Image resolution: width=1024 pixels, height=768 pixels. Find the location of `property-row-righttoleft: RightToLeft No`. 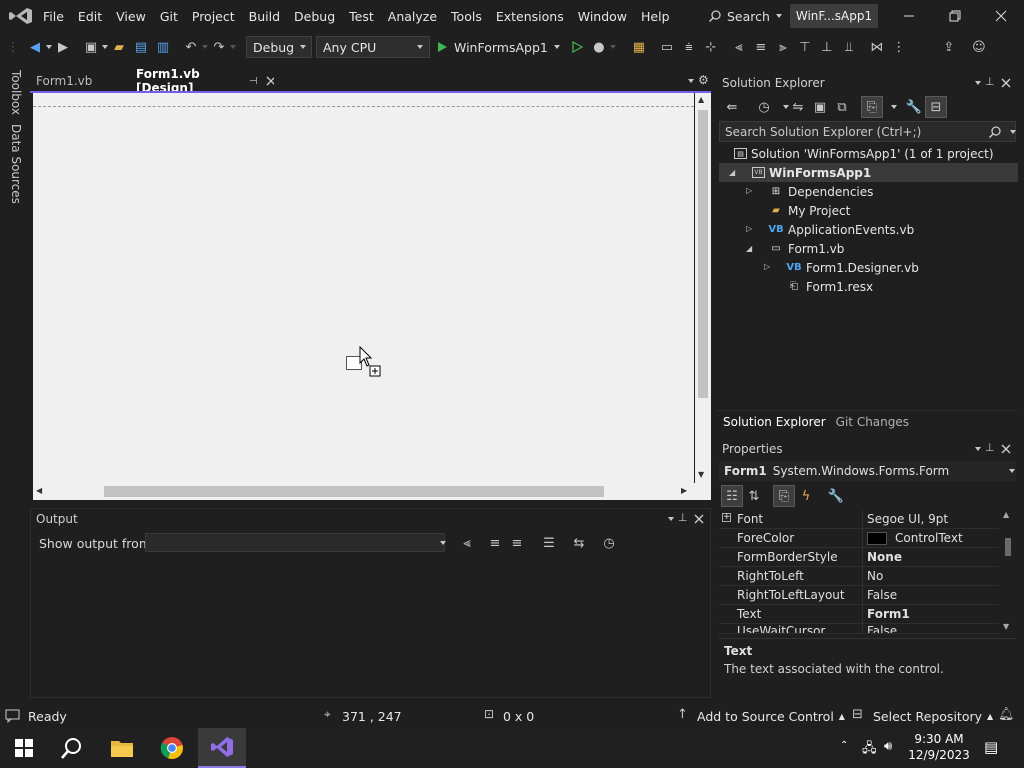

property-row-righttoleft: RightToLeft No is located at coordinates (859, 576).